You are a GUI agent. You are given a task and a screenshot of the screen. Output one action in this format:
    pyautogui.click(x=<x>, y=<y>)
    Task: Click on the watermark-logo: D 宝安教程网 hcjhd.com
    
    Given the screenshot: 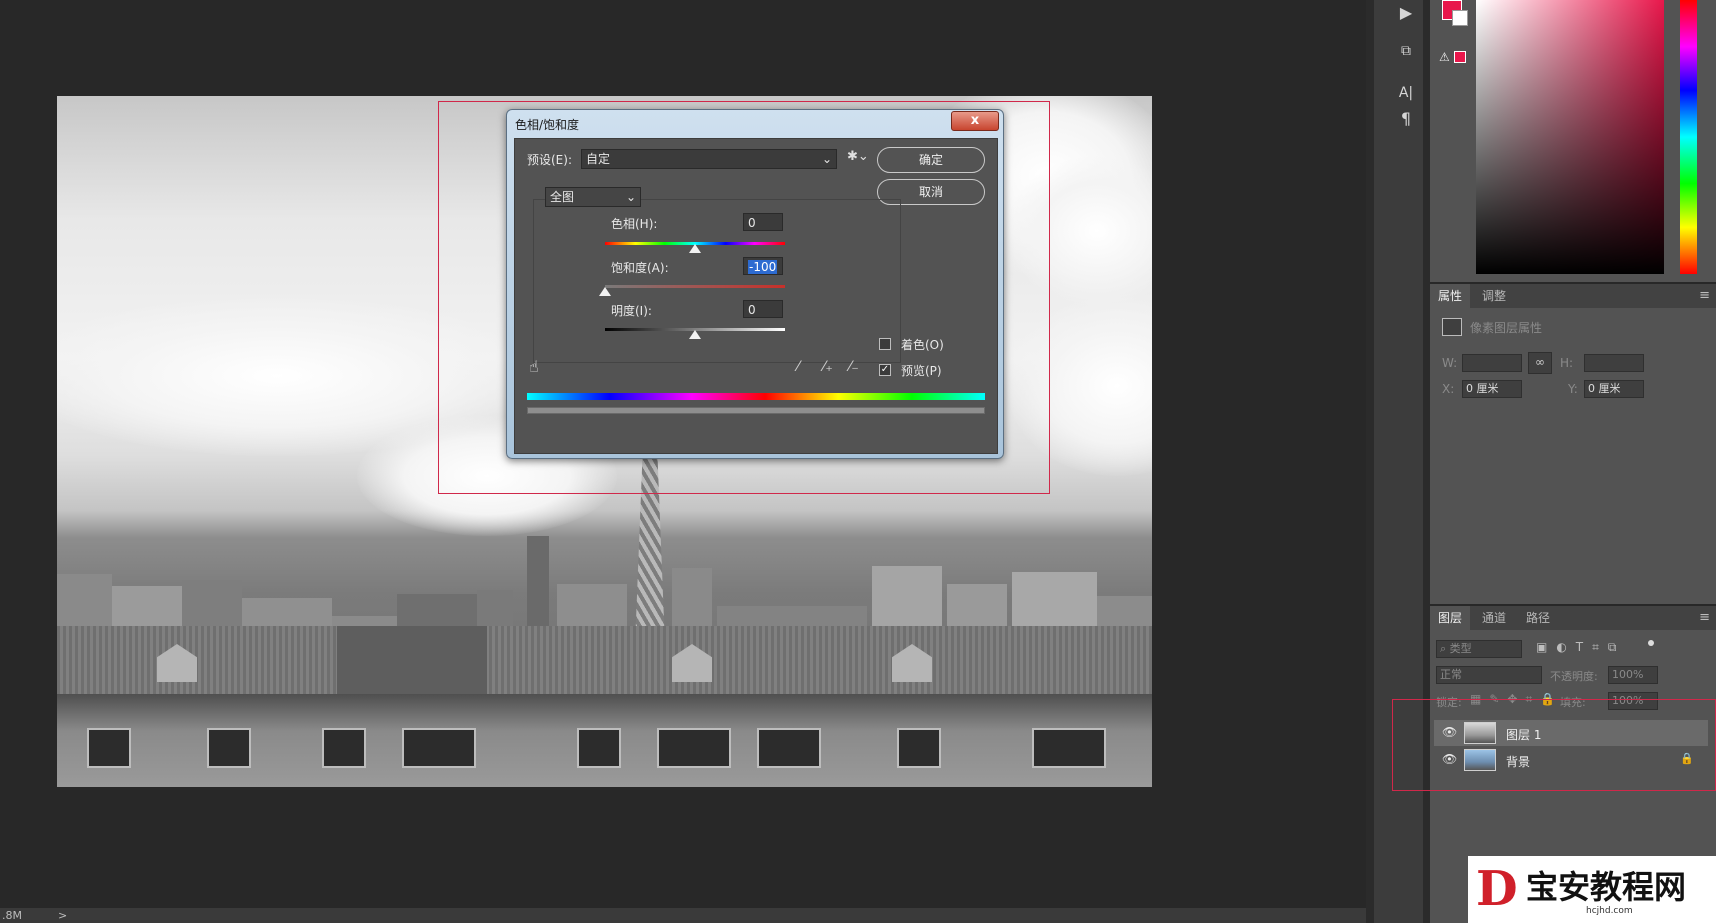 What is the action you would take?
    pyautogui.click(x=1592, y=889)
    